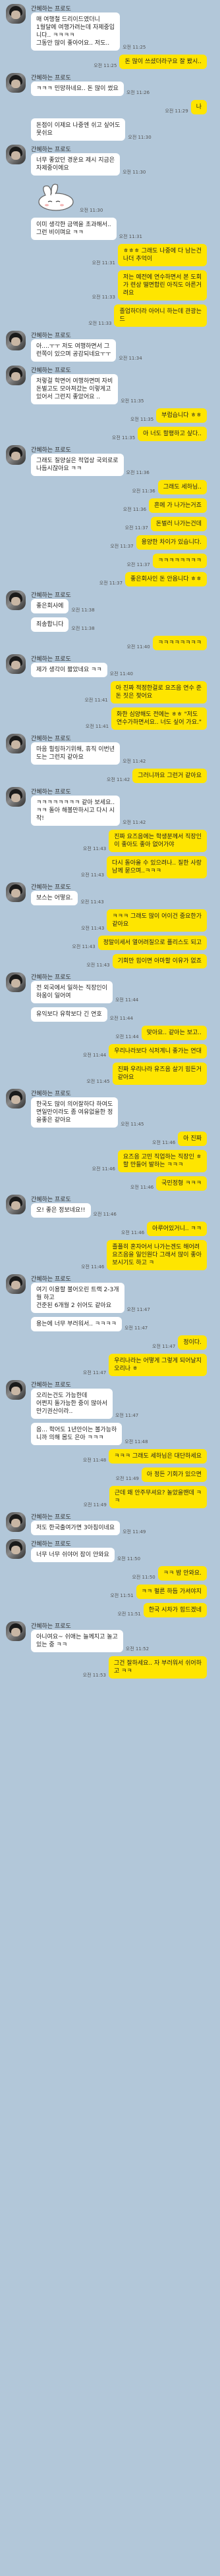 The width and height of the screenshot is (220, 2576). Describe the element at coordinates (130, 359) in the screenshot. I see `message-time: 오전 11:34` at that location.